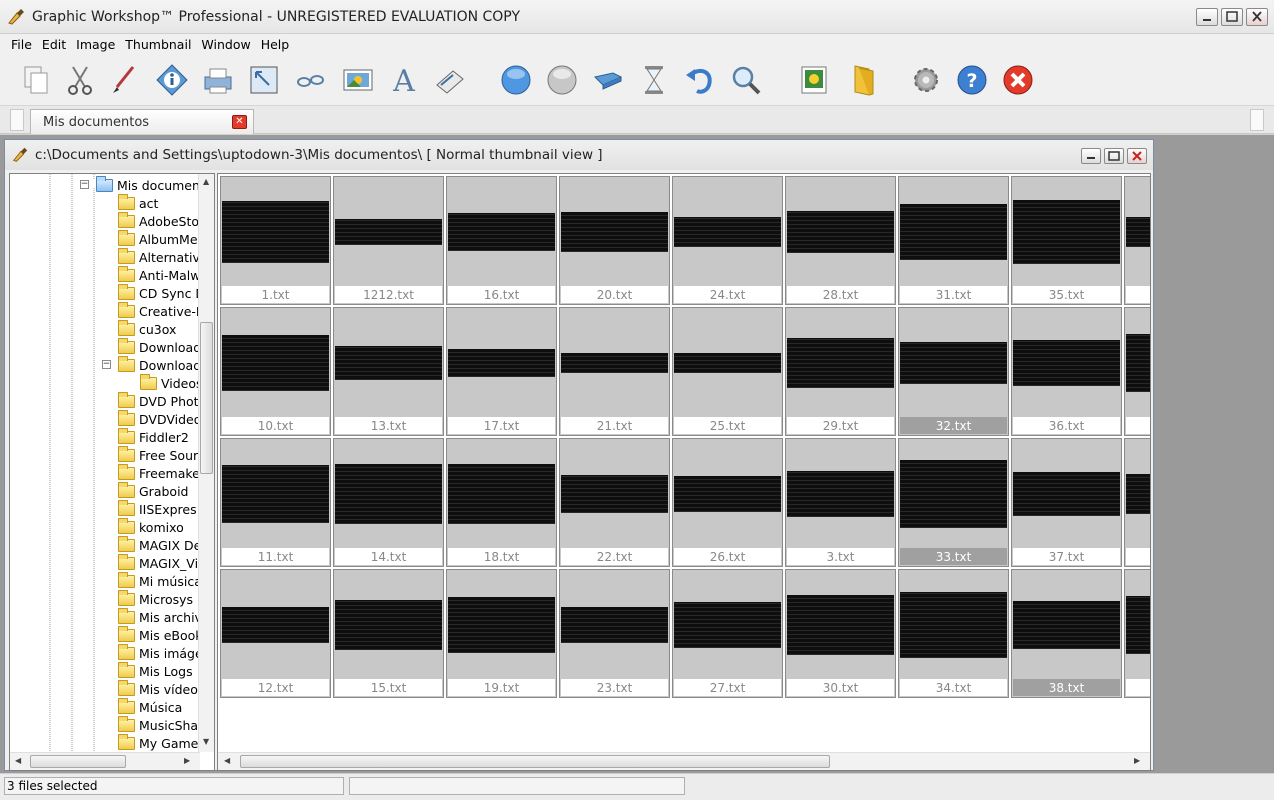 This screenshot has height=800, width=1274. I want to click on info-button, so click(172, 80).